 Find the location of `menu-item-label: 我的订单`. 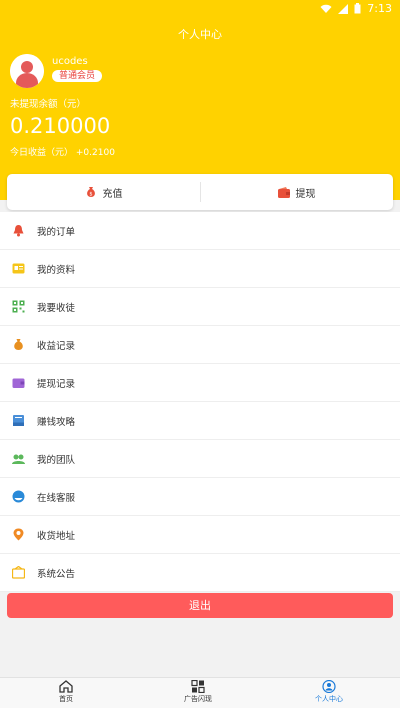

menu-item-label: 我的订单 is located at coordinates (56, 232).